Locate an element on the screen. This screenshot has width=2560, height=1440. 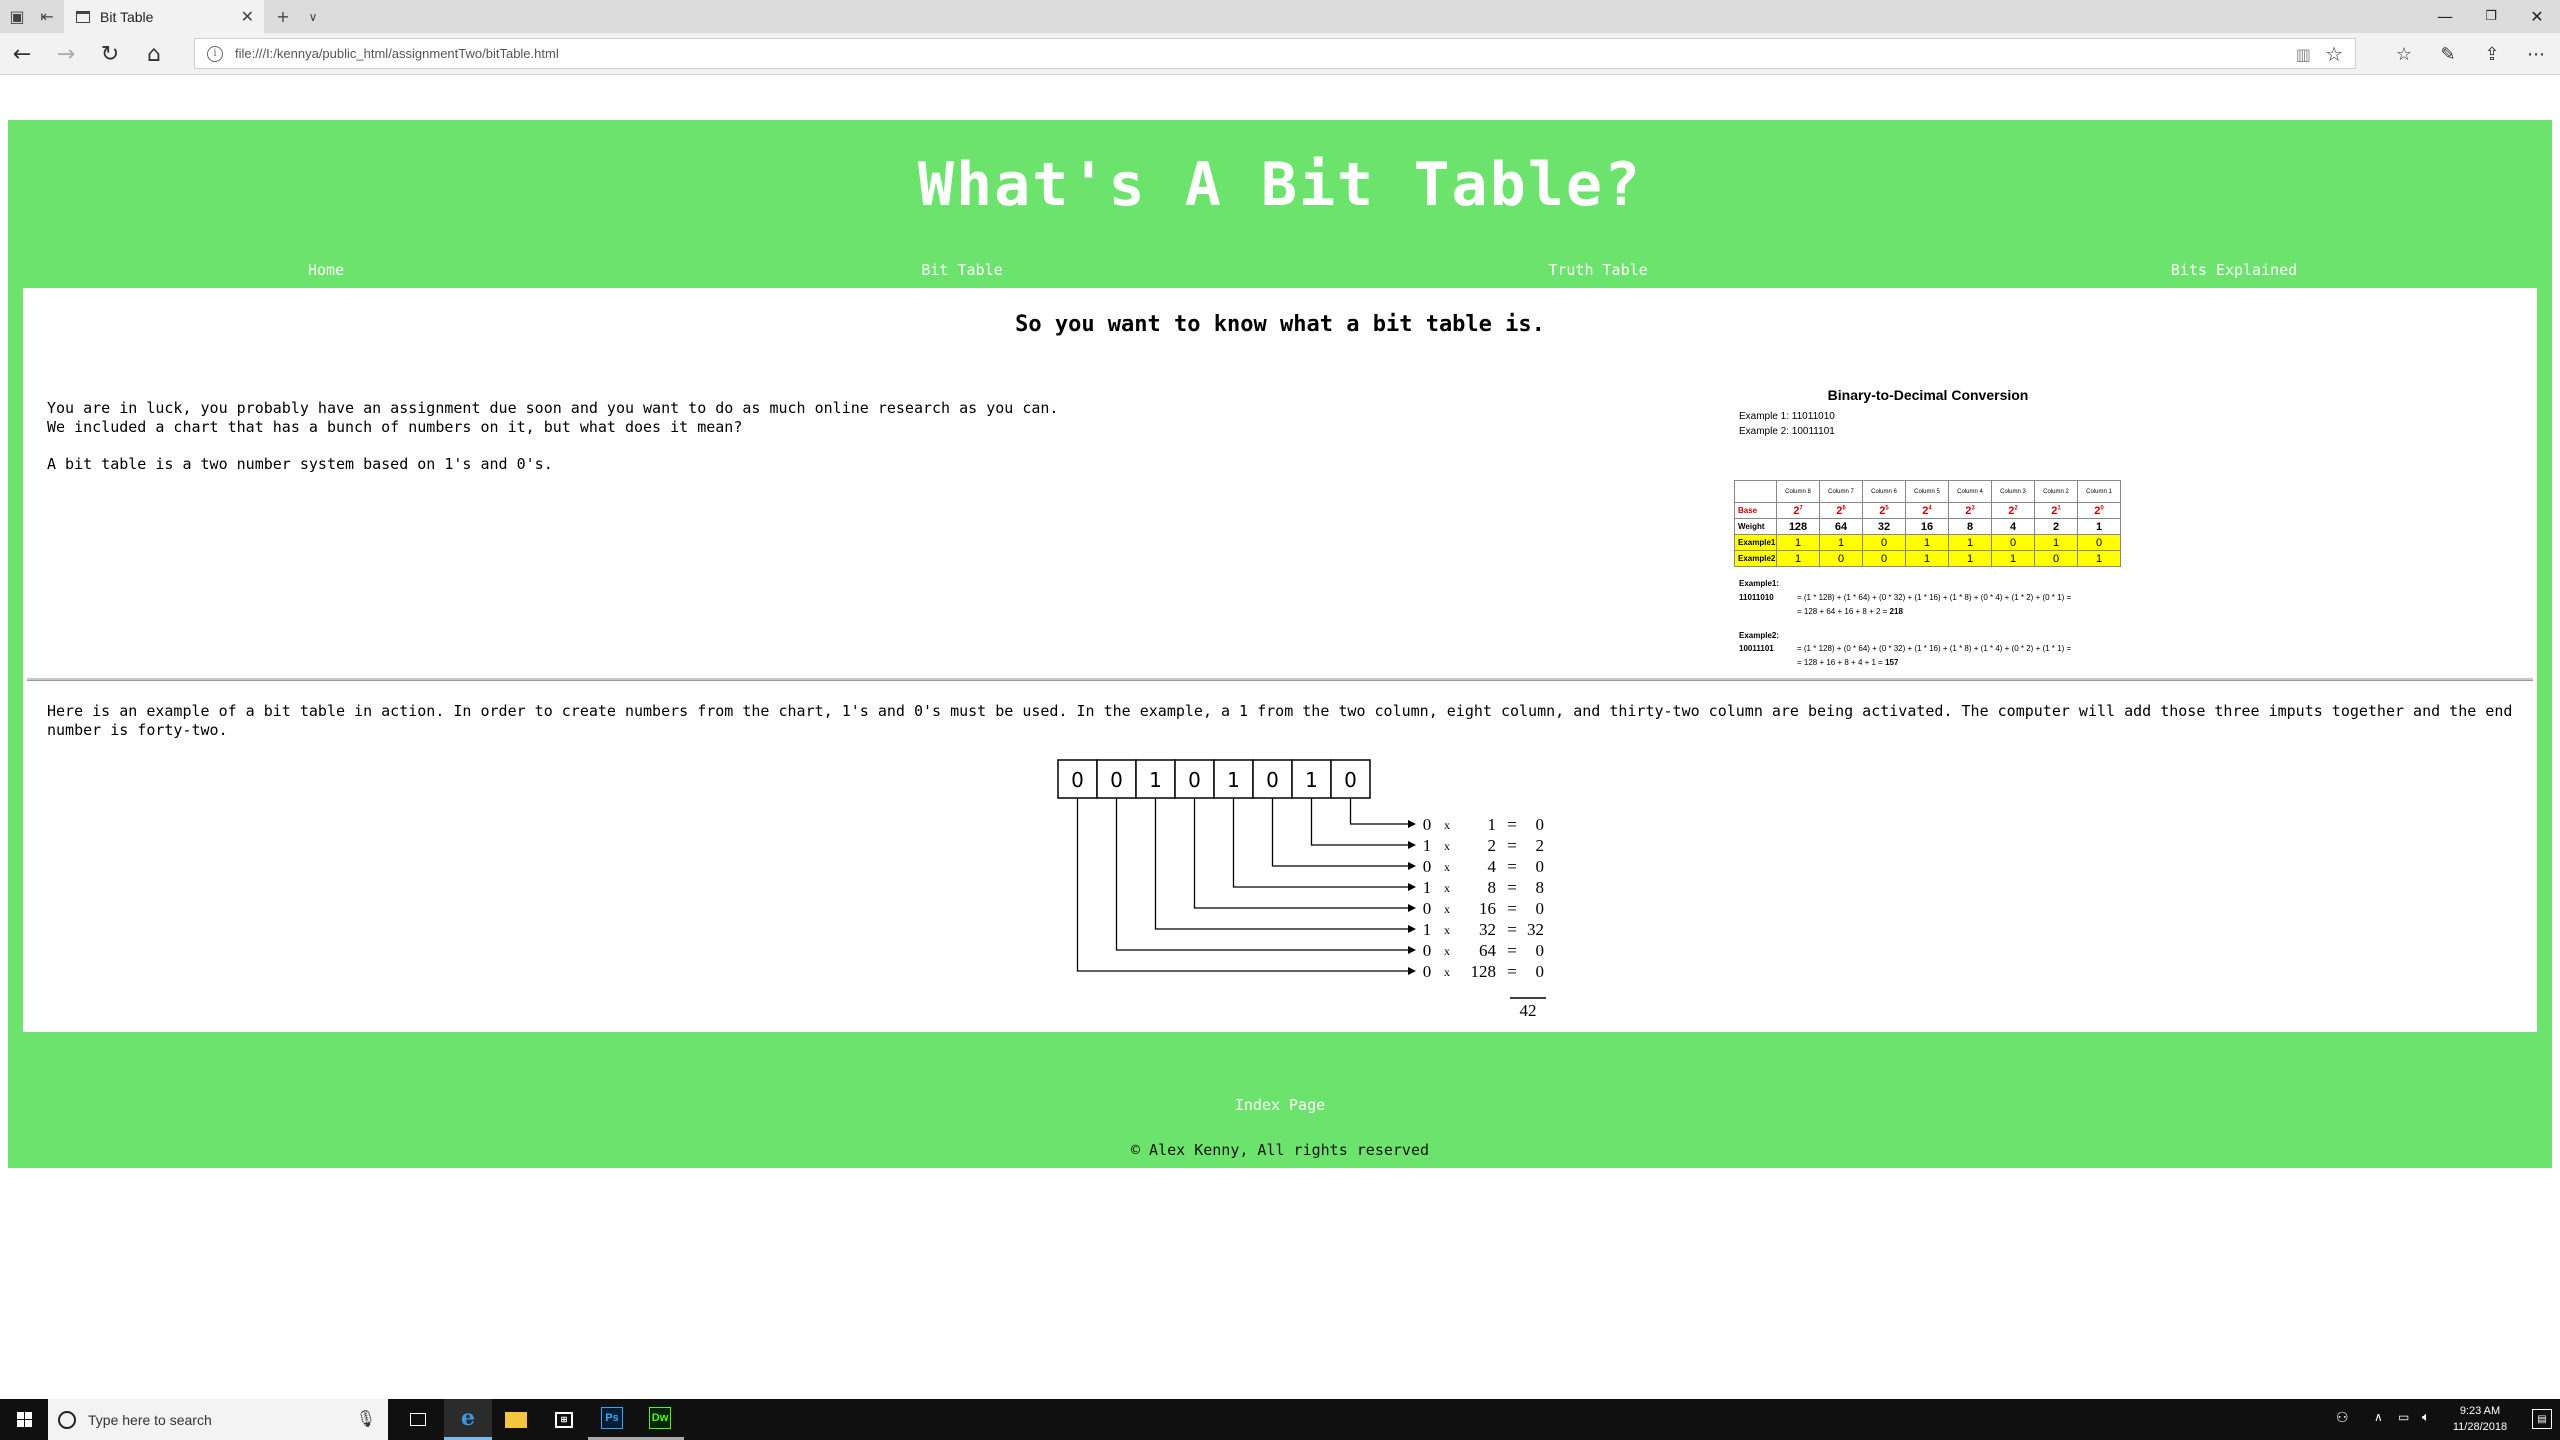
tab-close-icon: ✕ is located at coordinates (247, 16).